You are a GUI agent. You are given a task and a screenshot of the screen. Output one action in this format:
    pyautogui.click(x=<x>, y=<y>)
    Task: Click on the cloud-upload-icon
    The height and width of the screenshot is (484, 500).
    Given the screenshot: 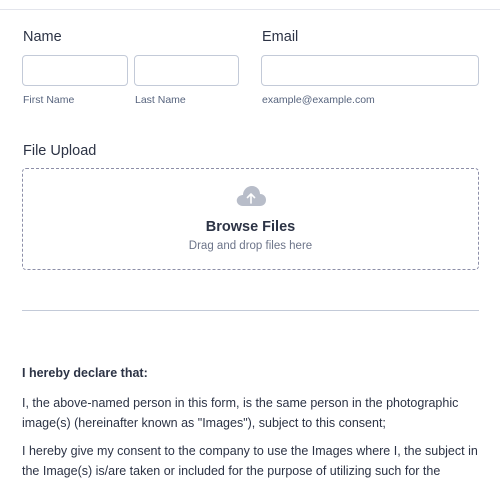 What is the action you would take?
    pyautogui.click(x=251, y=196)
    